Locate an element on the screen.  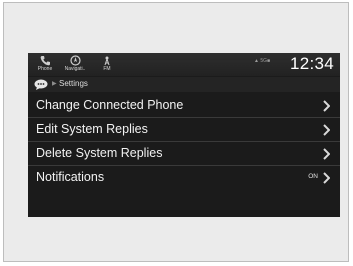
menu-item-label: Edit System Replies is located at coordinates (92, 129).